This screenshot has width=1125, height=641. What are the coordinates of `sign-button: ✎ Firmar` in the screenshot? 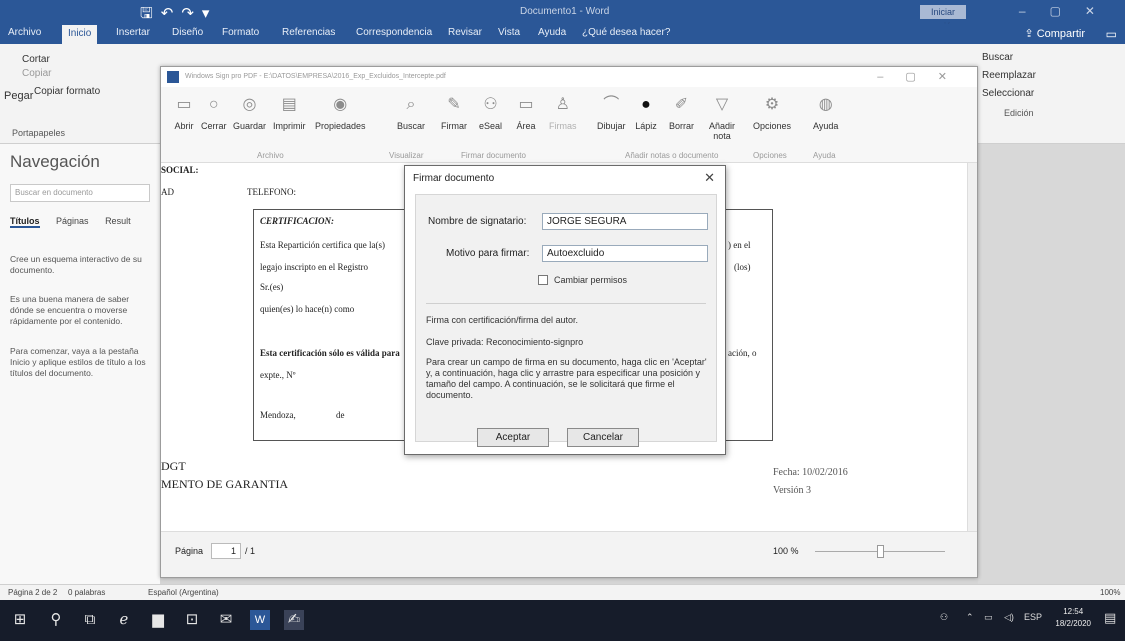 It's located at (454, 113).